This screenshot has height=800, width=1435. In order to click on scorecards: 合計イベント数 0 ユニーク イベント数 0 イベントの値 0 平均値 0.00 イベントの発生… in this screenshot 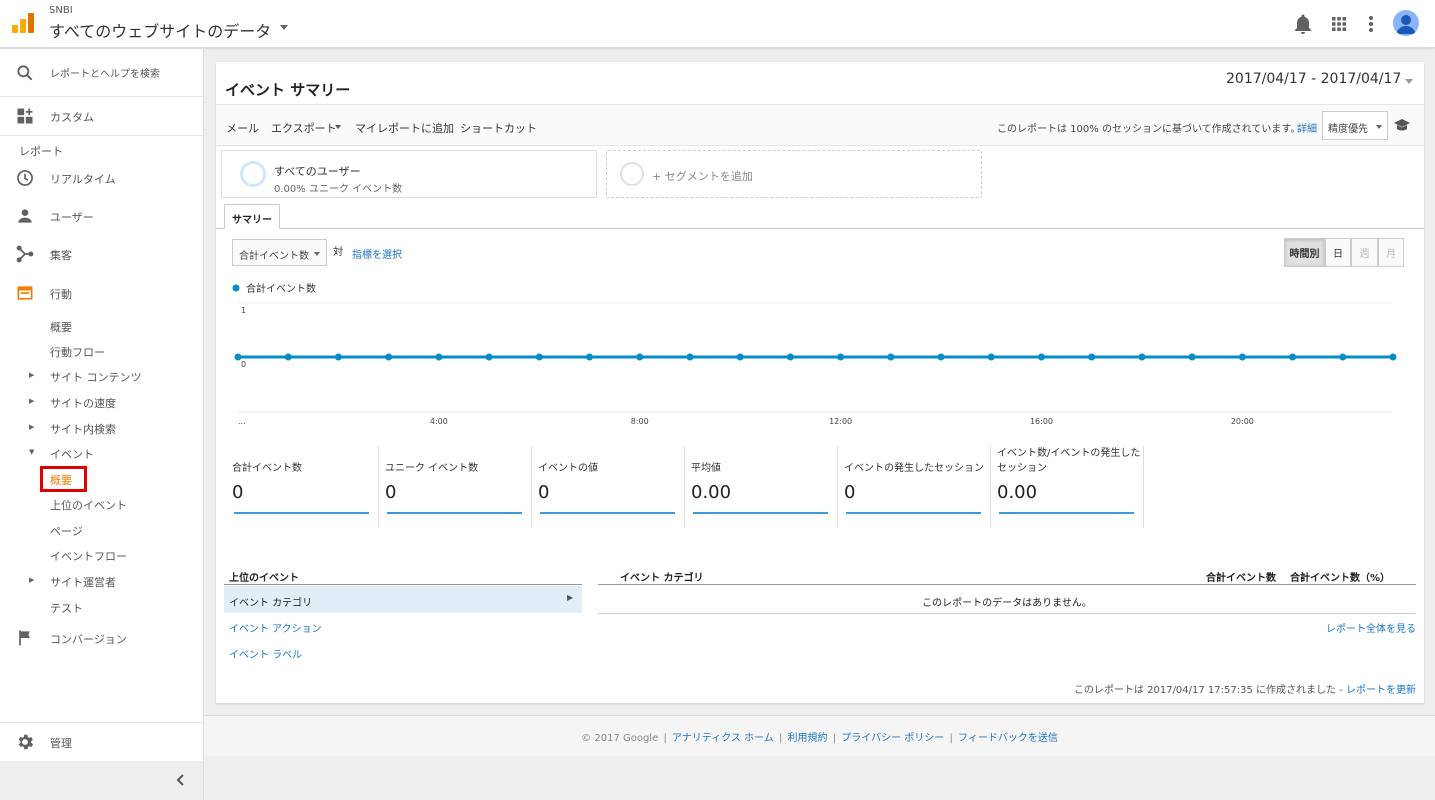, I will do `click(686, 487)`.